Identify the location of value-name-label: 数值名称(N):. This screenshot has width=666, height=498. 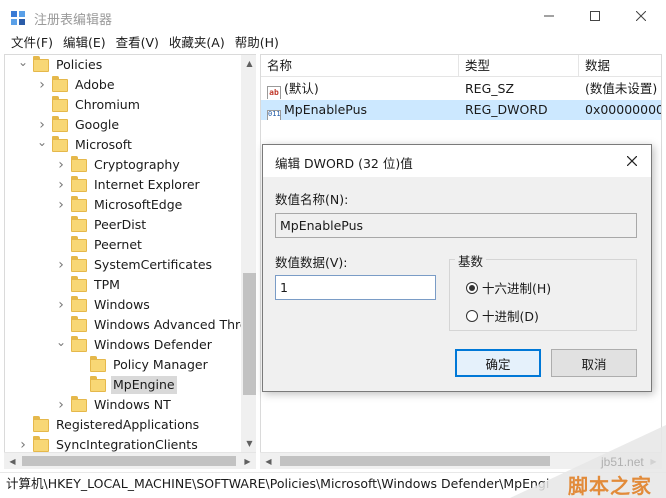
(312, 199).